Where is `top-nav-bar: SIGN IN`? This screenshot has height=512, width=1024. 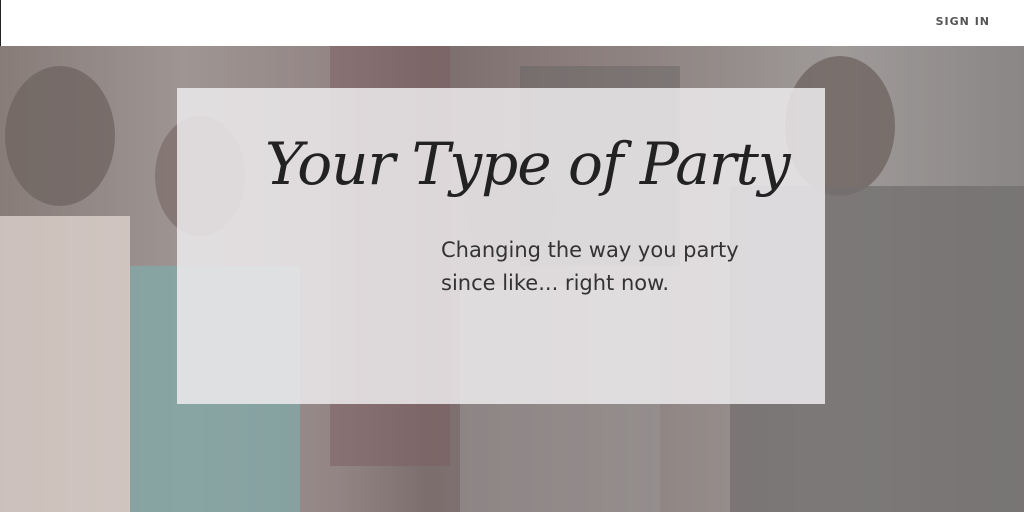
top-nav-bar: SIGN IN is located at coordinates (512, 23).